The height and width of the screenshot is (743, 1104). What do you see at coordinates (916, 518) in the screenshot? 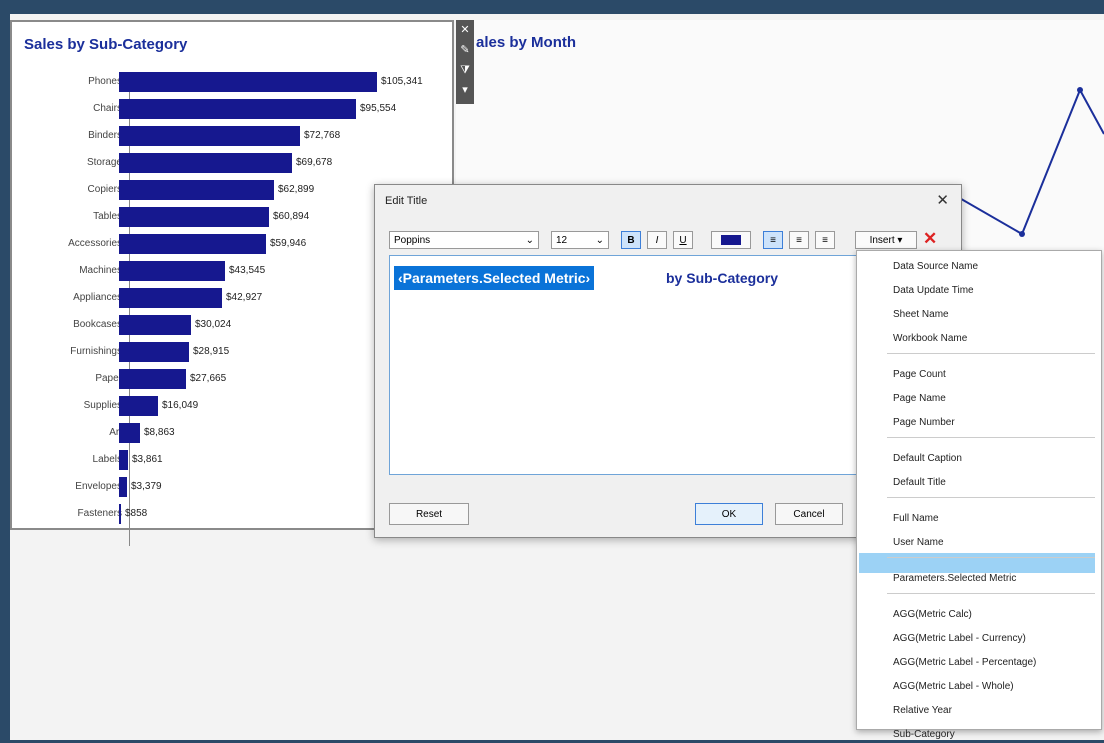
I see `menu-item: Full Name` at bounding box center [916, 518].